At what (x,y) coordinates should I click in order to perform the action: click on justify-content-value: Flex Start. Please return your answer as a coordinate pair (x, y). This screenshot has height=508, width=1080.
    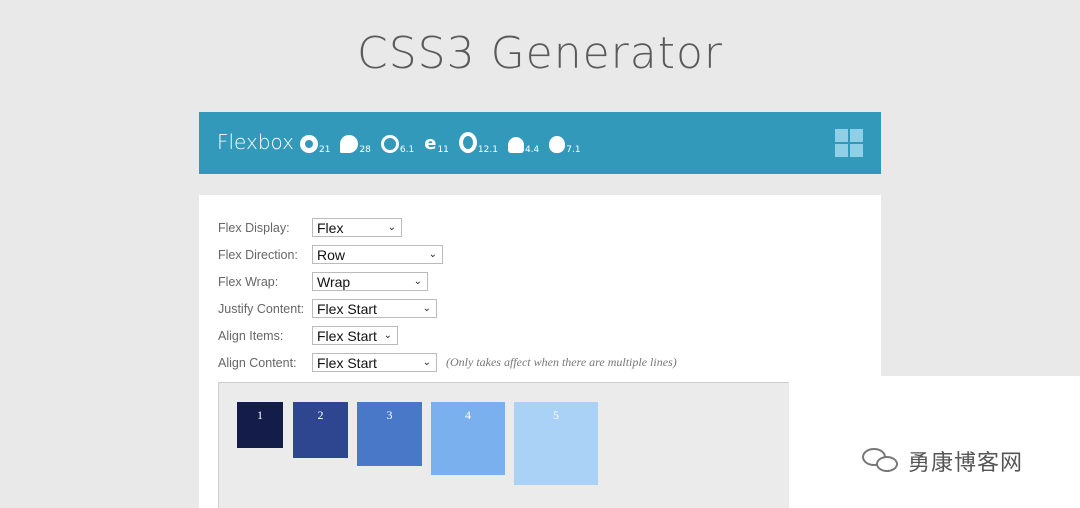
    Looking at the image, I should click on (347, 308).